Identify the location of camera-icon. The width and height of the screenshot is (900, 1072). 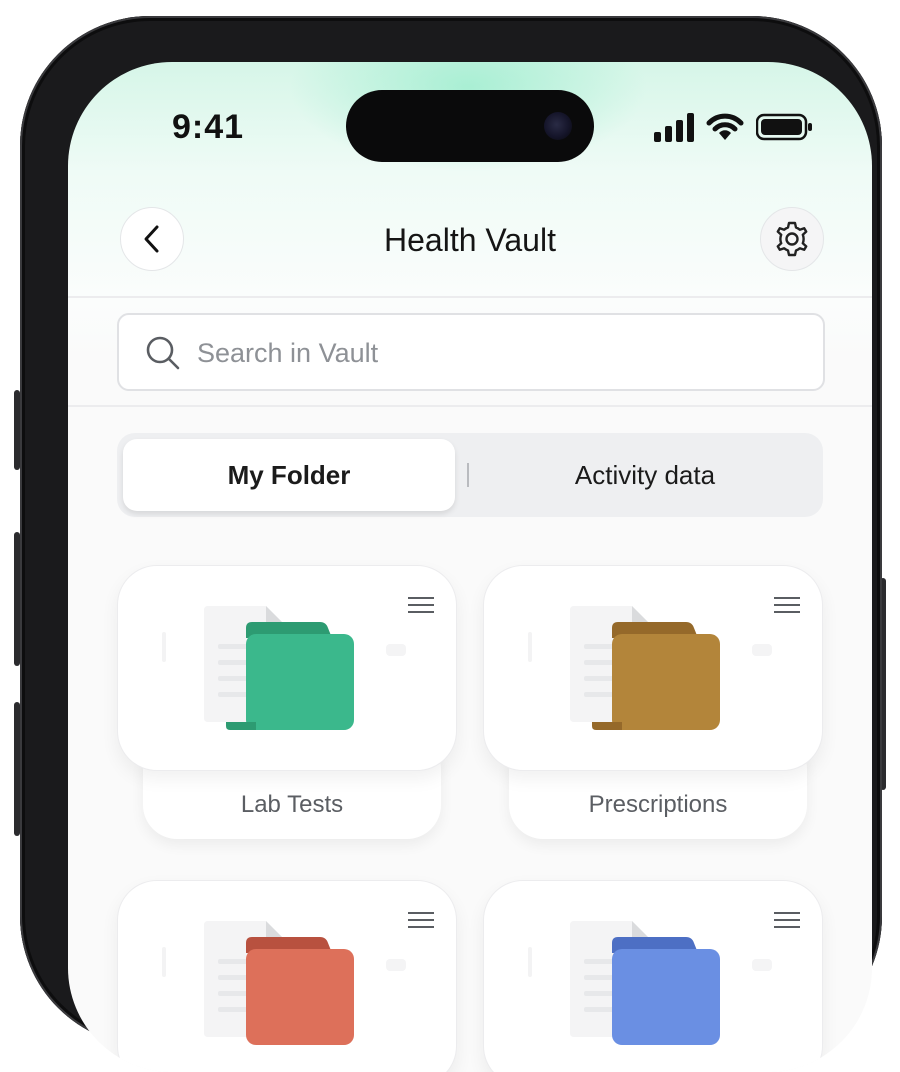
(558, 126).